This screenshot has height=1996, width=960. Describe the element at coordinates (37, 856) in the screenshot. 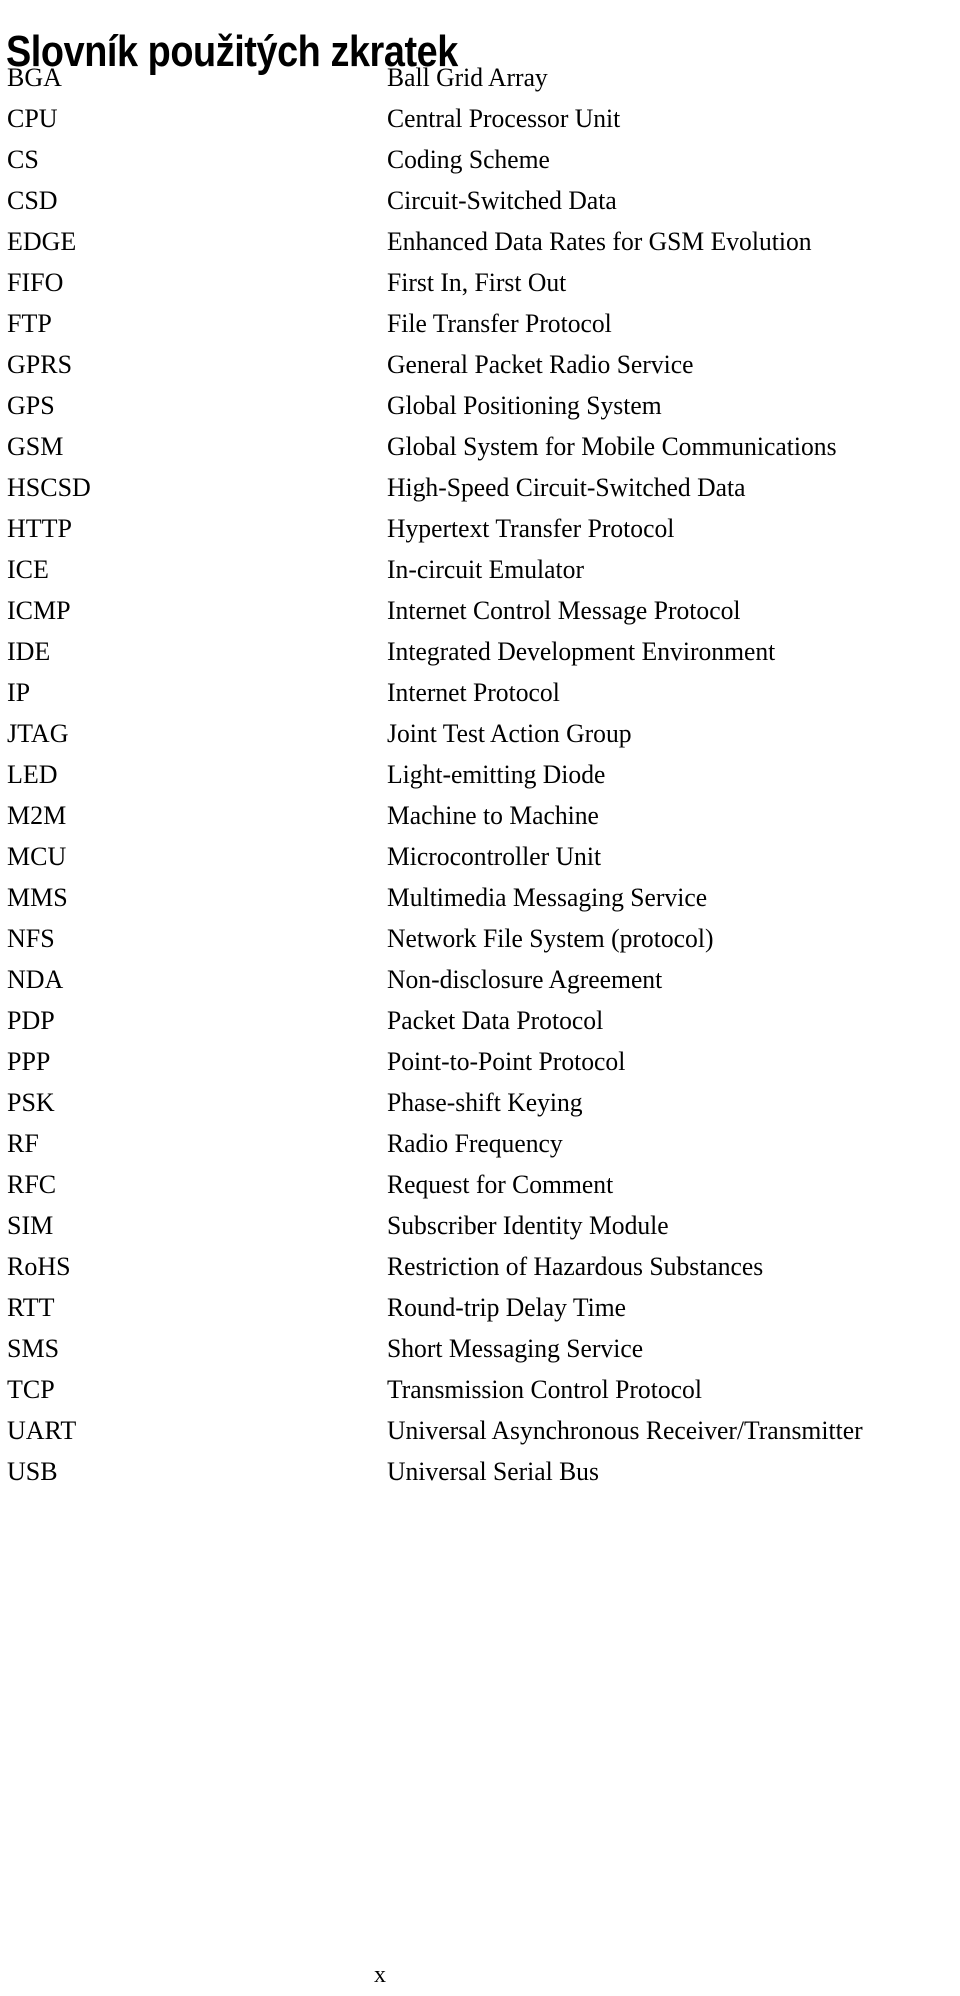

I see `glossary-term: MCU` at that location.